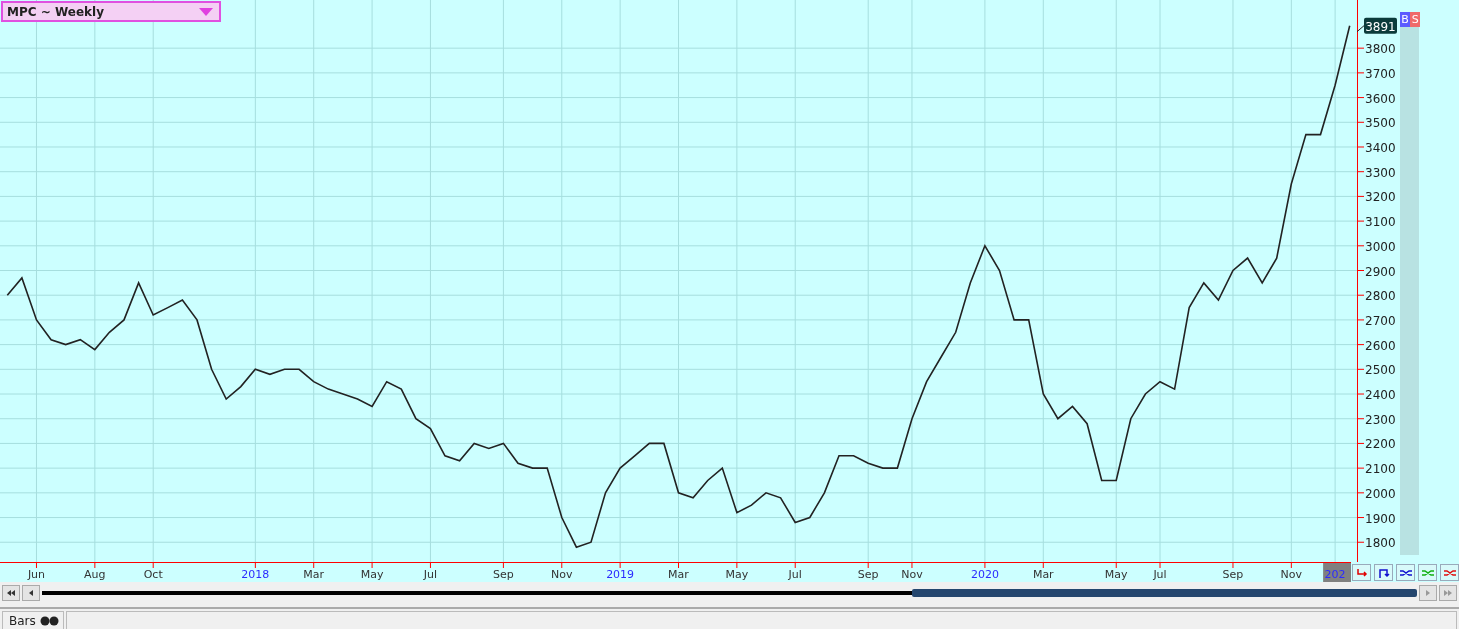 The width and height of the screenshot is (1459, 629). Describe the element at coordinates (1164, 593) in the screenshot. I see `scroll-thumb` at that location.